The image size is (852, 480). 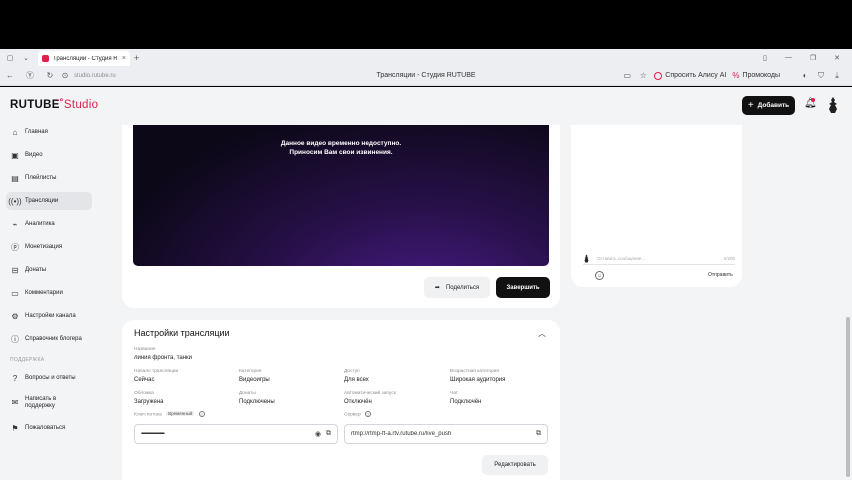 I want to click on chevron-up-icon: ︿, so click(x=542, y=333).